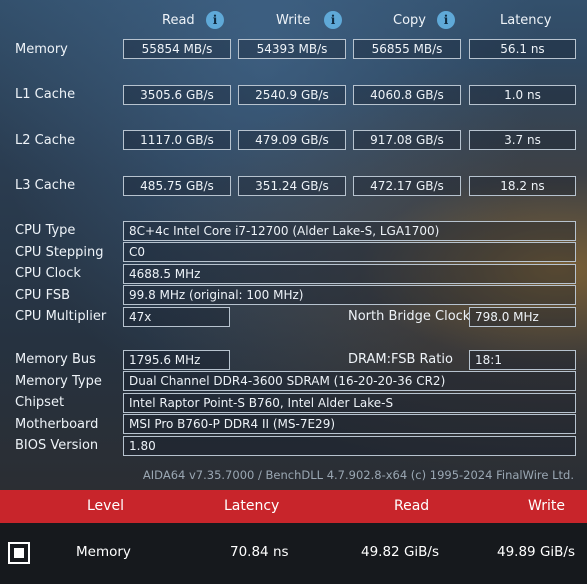 This screenshot has height=584, width=587. Describe the element at coordinates (407, 140) in the screenshot. I see `l2-copy-value: 917.08 GB/s` at that location.